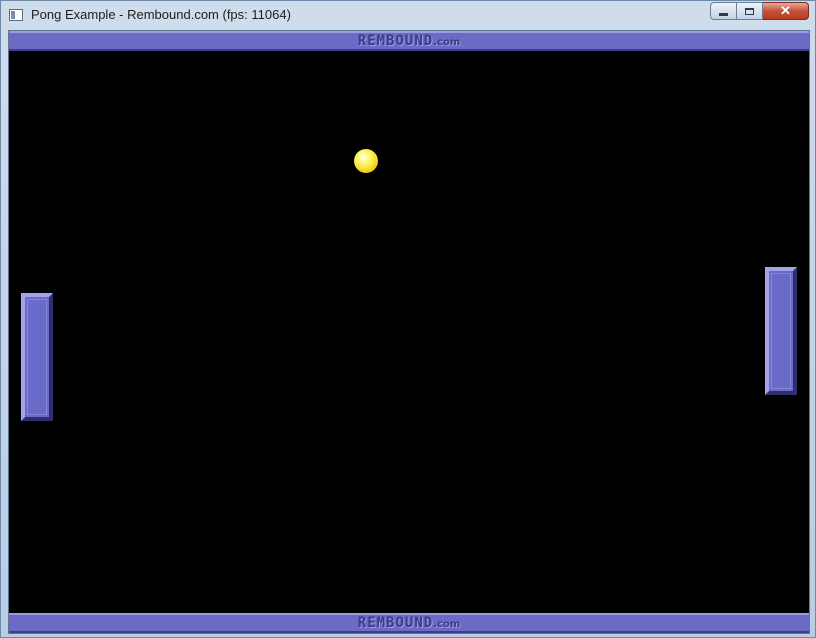 Image resolution: width=816 pixels, height=638 pixels. I want to click on top-banner: REMBOUND .com, so click(409, 41).